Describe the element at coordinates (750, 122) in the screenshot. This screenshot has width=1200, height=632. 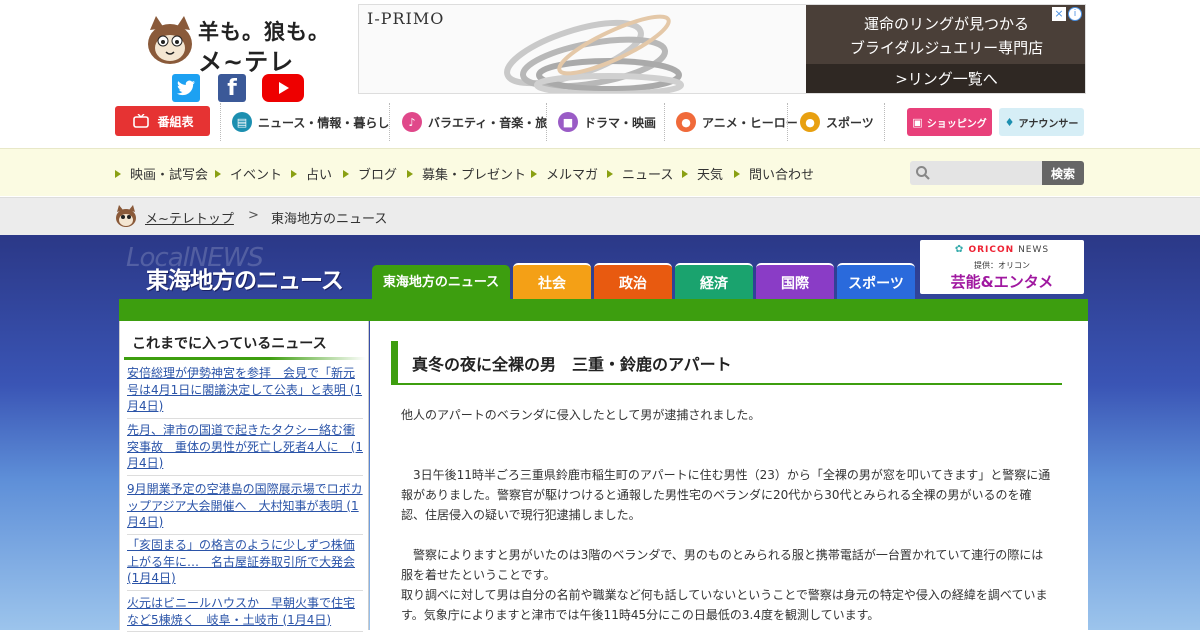
I see `nav-anime-label: アニメ・ヒーロー` at that location.